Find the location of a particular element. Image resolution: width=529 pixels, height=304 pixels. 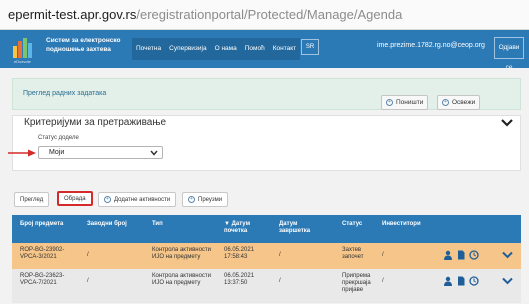

col-type: Тип is located at coordinates (157, 224).